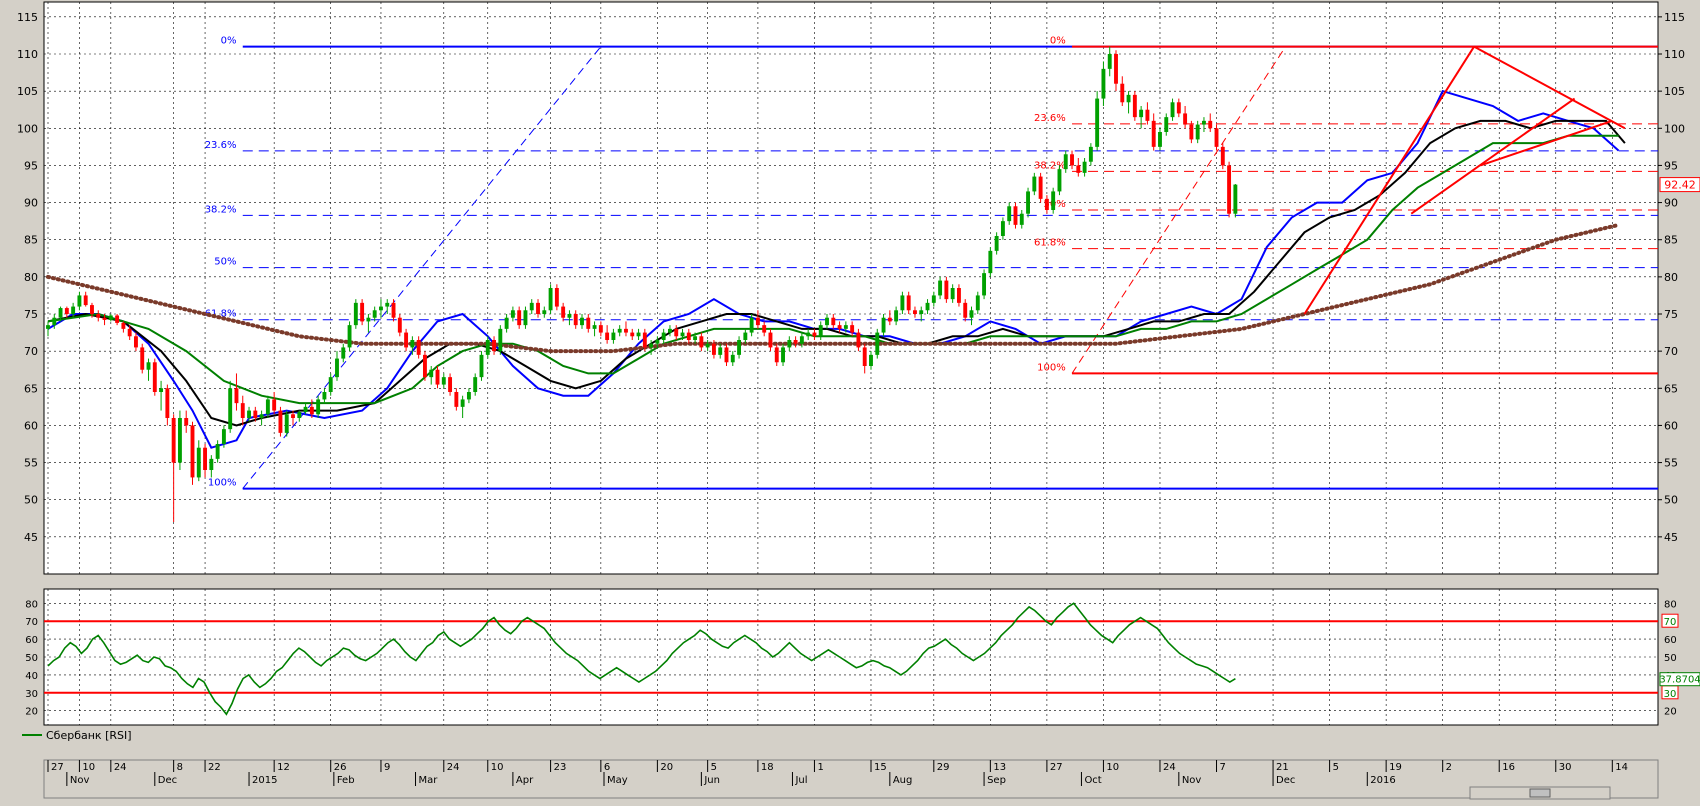 This screenshot has height=806, width=1700. Describe the element at coordinates (1670, 694) in the screenshot. I see `rsi-level-label: 30` at that location.